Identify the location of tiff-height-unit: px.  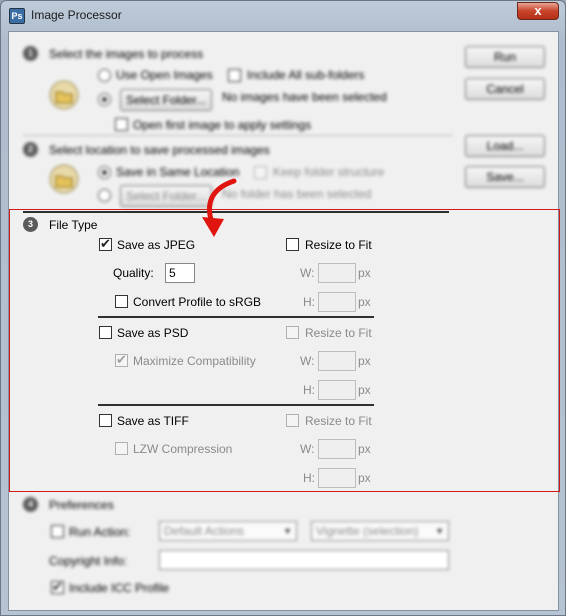
(364, 478).